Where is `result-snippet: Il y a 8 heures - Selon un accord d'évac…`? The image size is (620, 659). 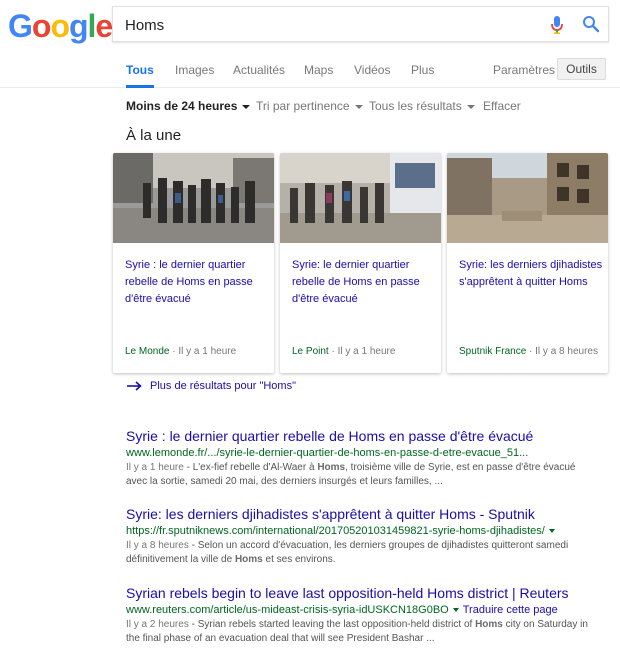
result-snippet: Il y a 8 heures - Selon un accord d'évac… is located at coordinates (361, 553).